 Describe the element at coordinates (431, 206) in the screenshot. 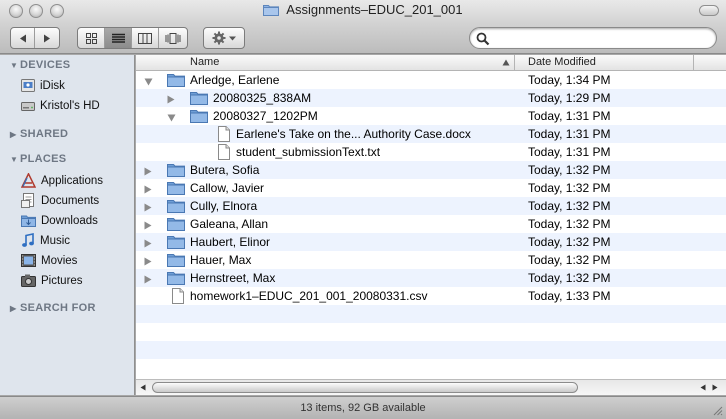

I see `table-row: Cully, Elnora Today, 1:32 PM` at that location.